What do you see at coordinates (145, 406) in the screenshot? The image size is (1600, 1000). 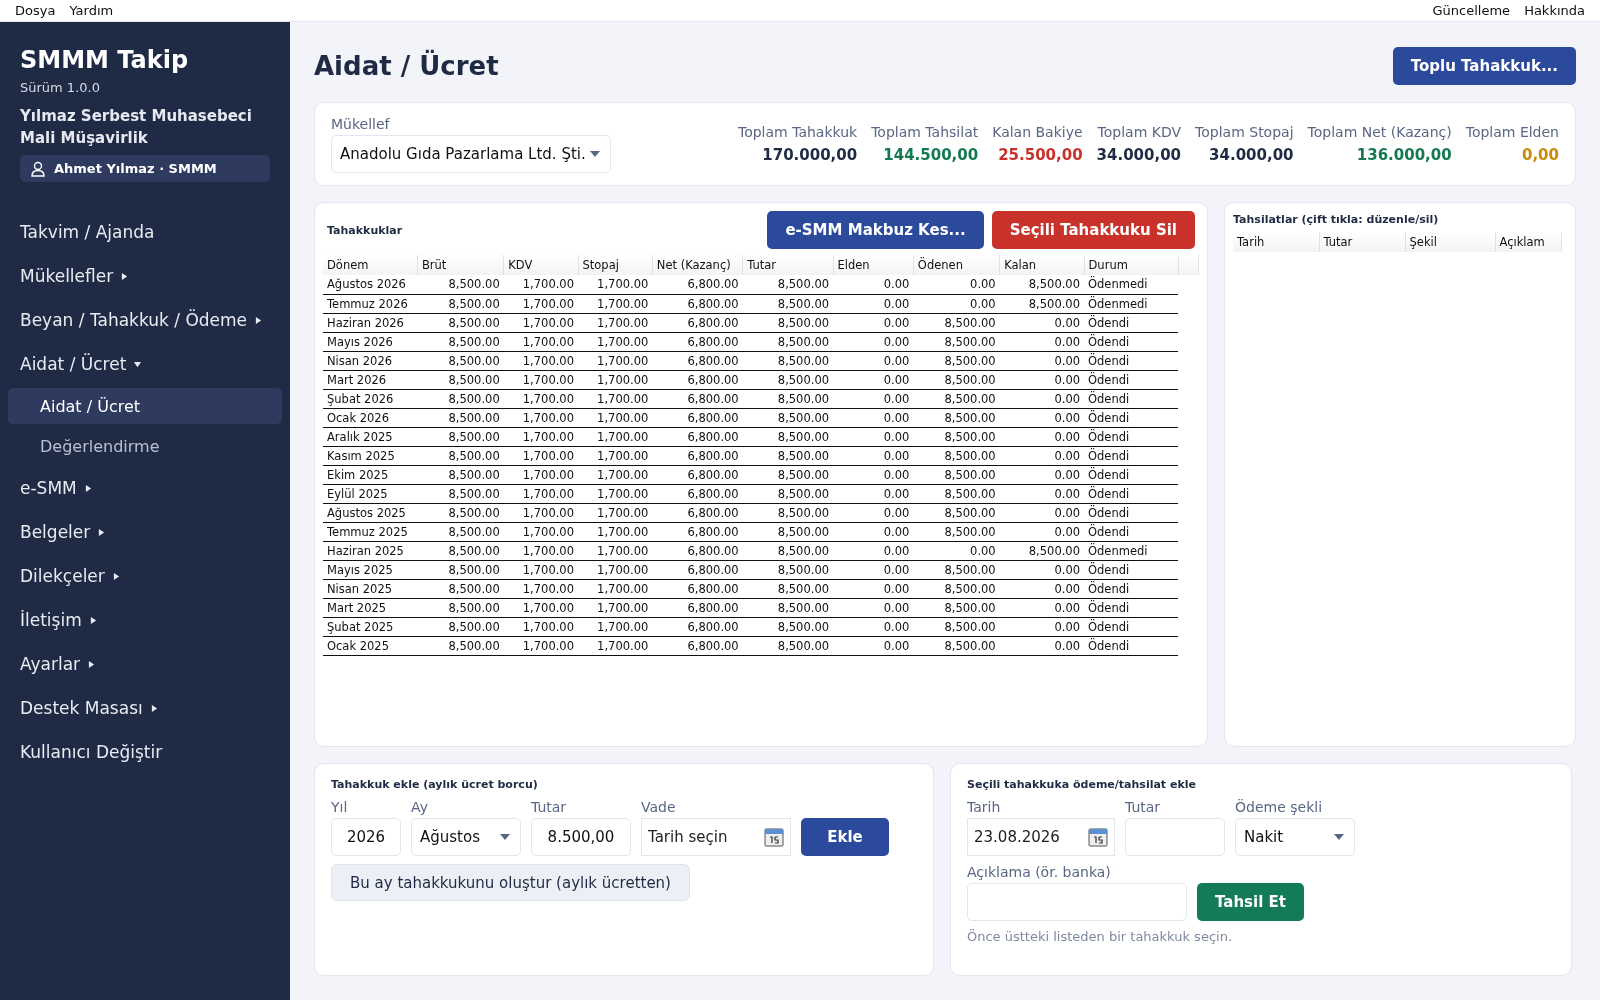 I see `nav-subitem: Aidat / Ücret` at bounding box center [145, 406].